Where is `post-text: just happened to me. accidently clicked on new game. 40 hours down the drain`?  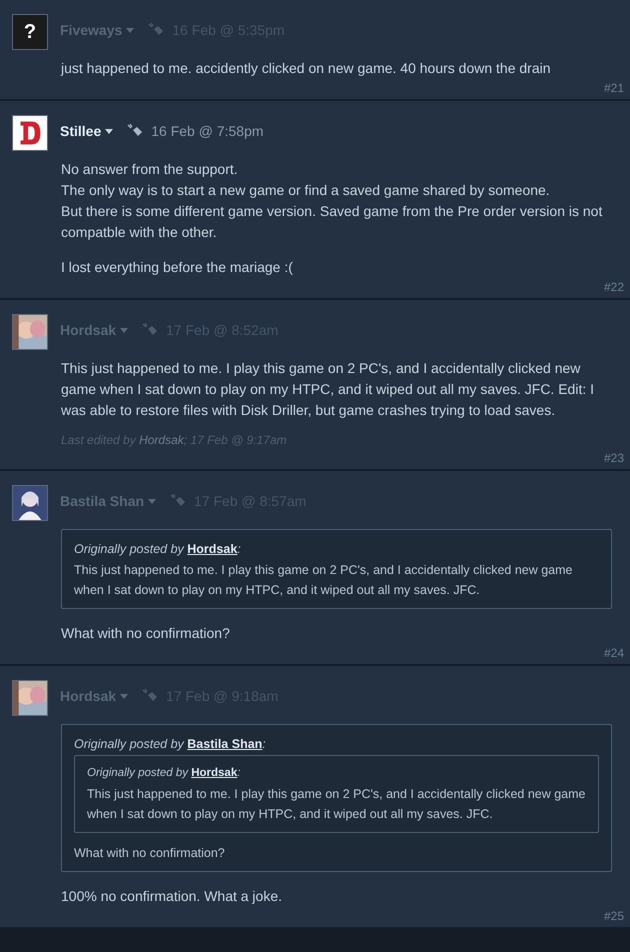
post-text: just happened to me. accidently clicked on new game. 40 hours down the drain is located at coordinates (306, 68).